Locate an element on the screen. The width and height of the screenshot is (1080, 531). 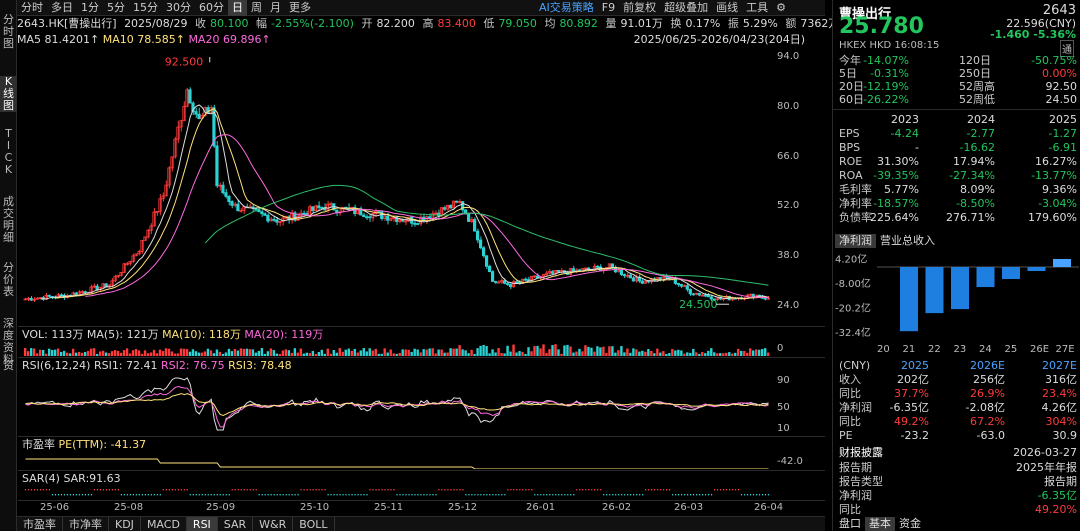
indicator-tab-3: MACD is located at coordinates (164, 524).